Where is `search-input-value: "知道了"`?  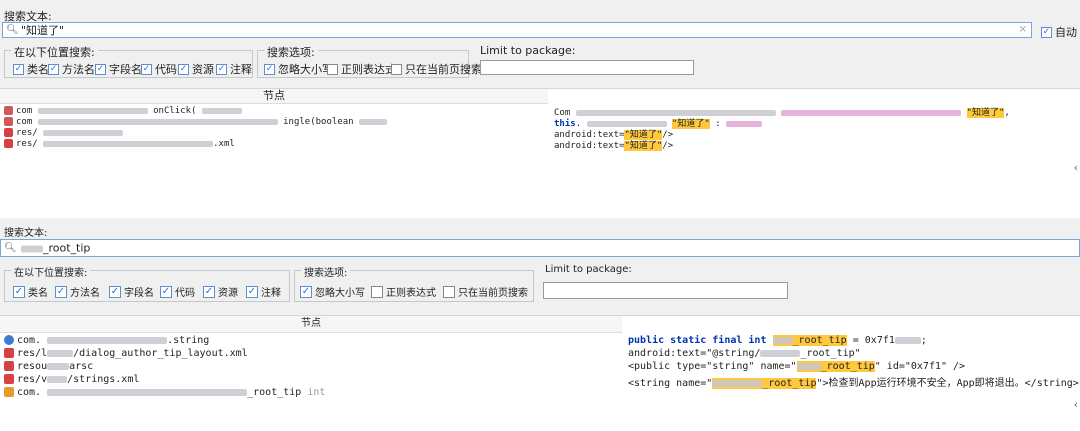 search-input-value: "知道了" is located at coordinates (43, 30).